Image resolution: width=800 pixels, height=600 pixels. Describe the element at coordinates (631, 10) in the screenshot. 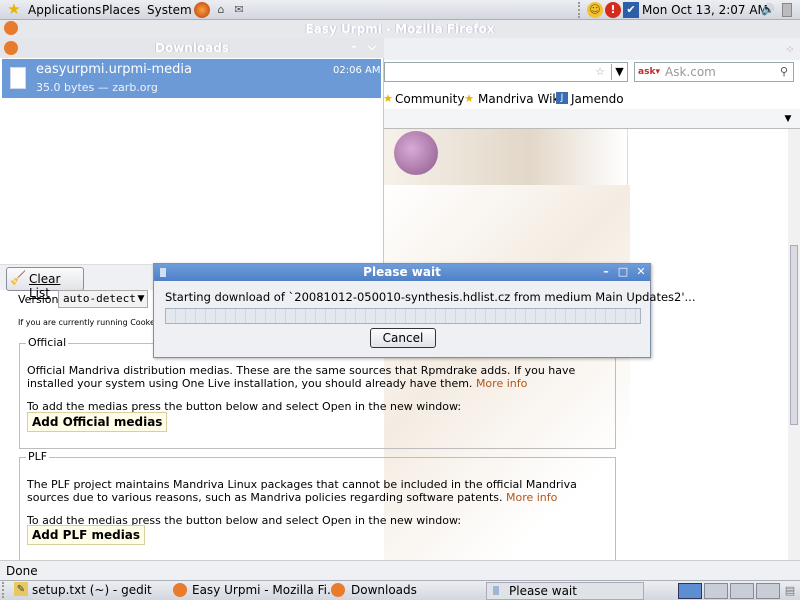

I see `shield-icon: ✔` at that location.